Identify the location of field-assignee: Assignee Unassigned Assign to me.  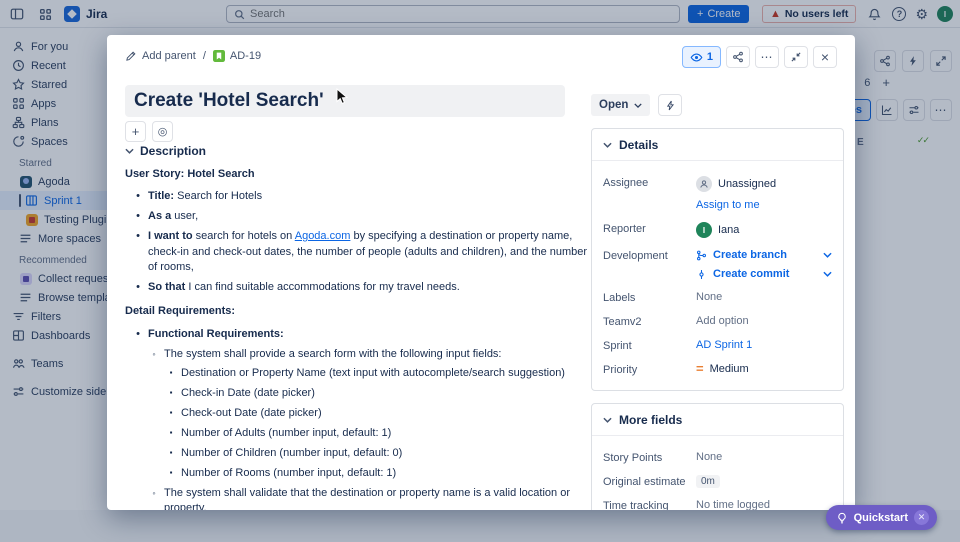
(717, 193).